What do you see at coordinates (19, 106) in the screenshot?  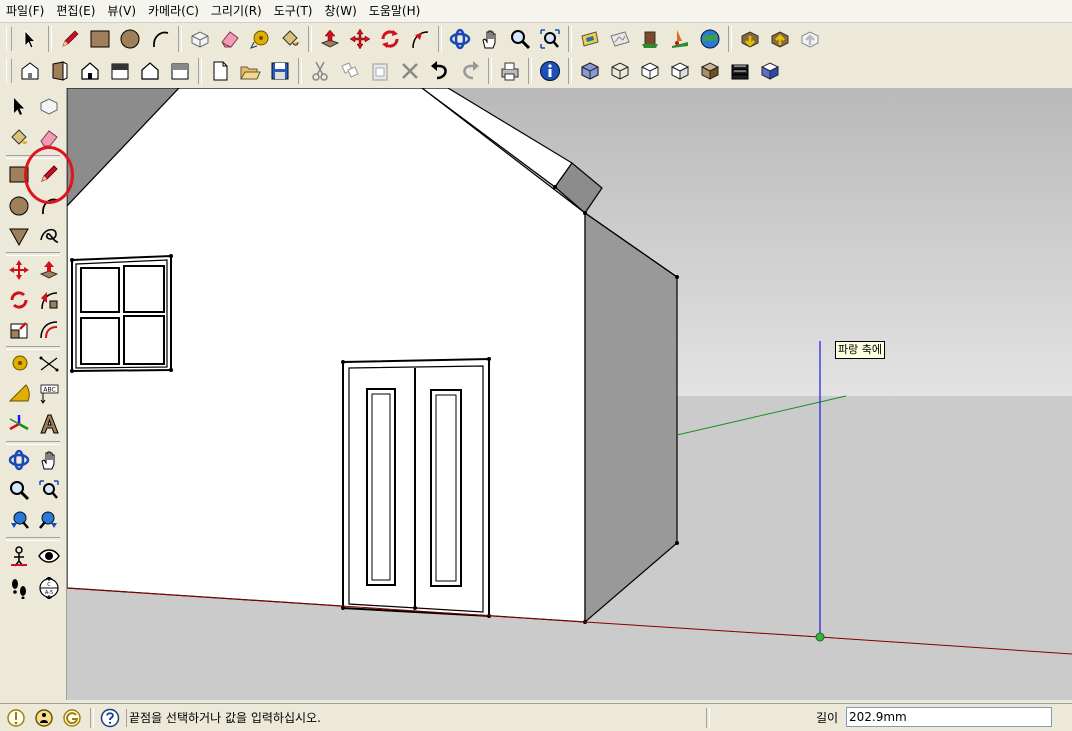 I see `left-select-button` at bounding box center [19, 106].